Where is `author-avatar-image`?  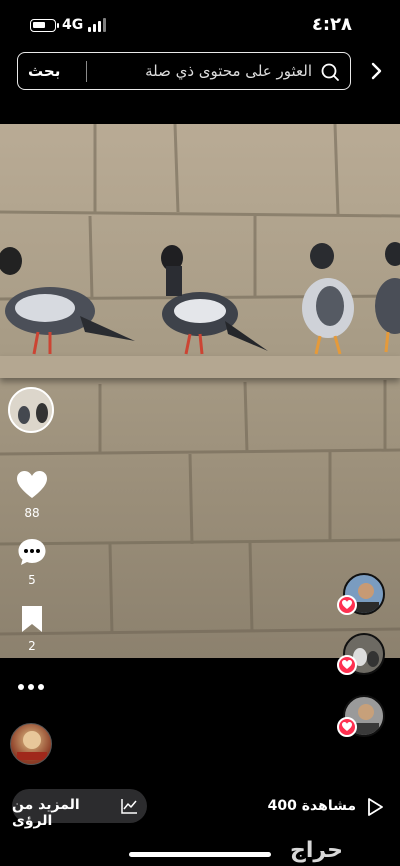 author-avatar-image is located at coordinates (32, 745).